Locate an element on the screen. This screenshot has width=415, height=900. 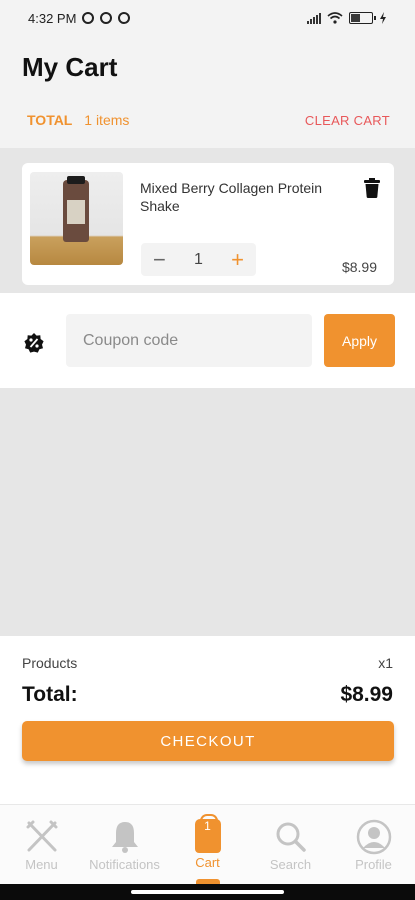
quantity-value: 1 is located at coordinates (198, 259).